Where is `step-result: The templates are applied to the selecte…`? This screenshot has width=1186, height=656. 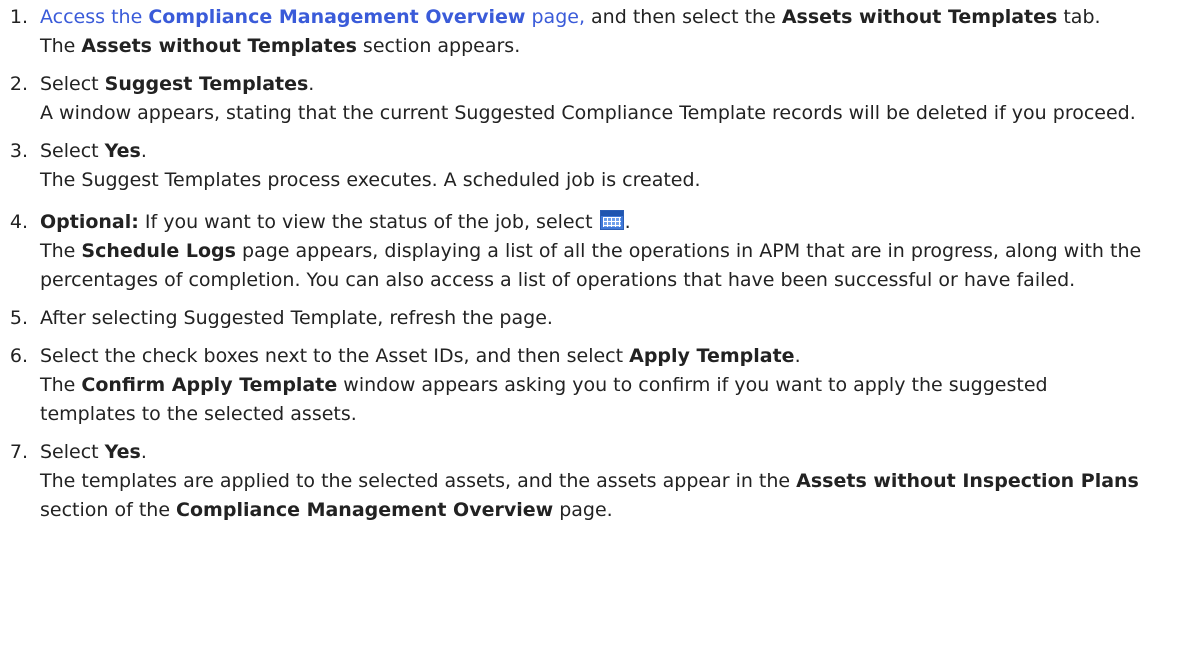
step-result: The templates are applied to the selecte… is located at coordinates (589, 495).